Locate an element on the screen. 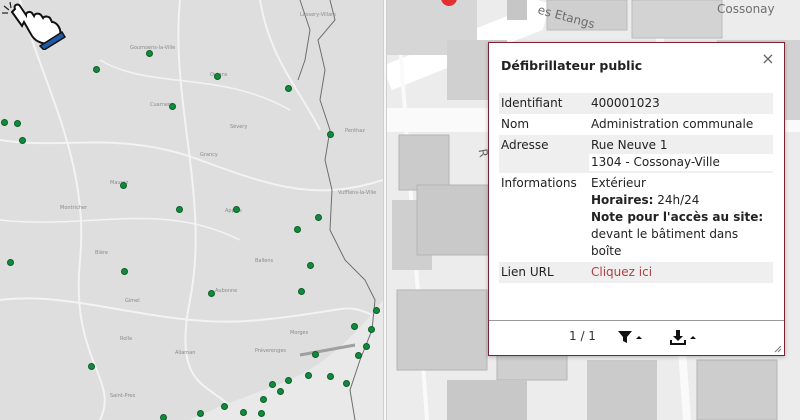 The image size is (800, 420). filter-icon is located at coordinates (630, 337).